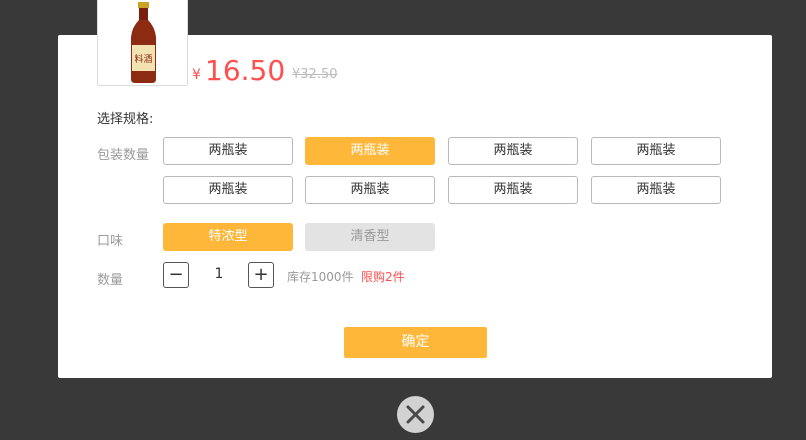 This screenshot has width=806, height=440. I want to click on flavor-option-disabled: 清香型, so click(370, 237).